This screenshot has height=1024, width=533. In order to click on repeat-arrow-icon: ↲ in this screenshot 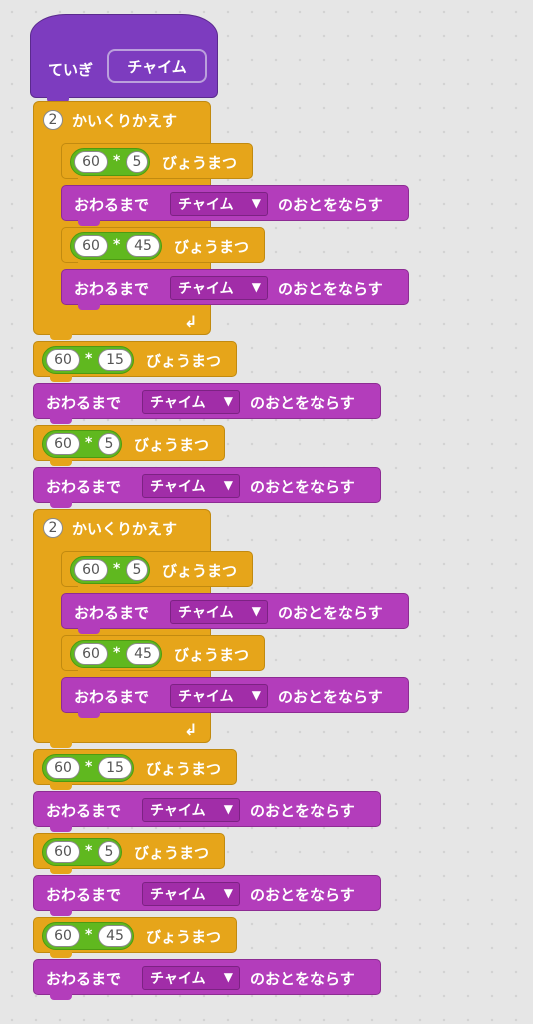, I will do `click(191, 729)`.